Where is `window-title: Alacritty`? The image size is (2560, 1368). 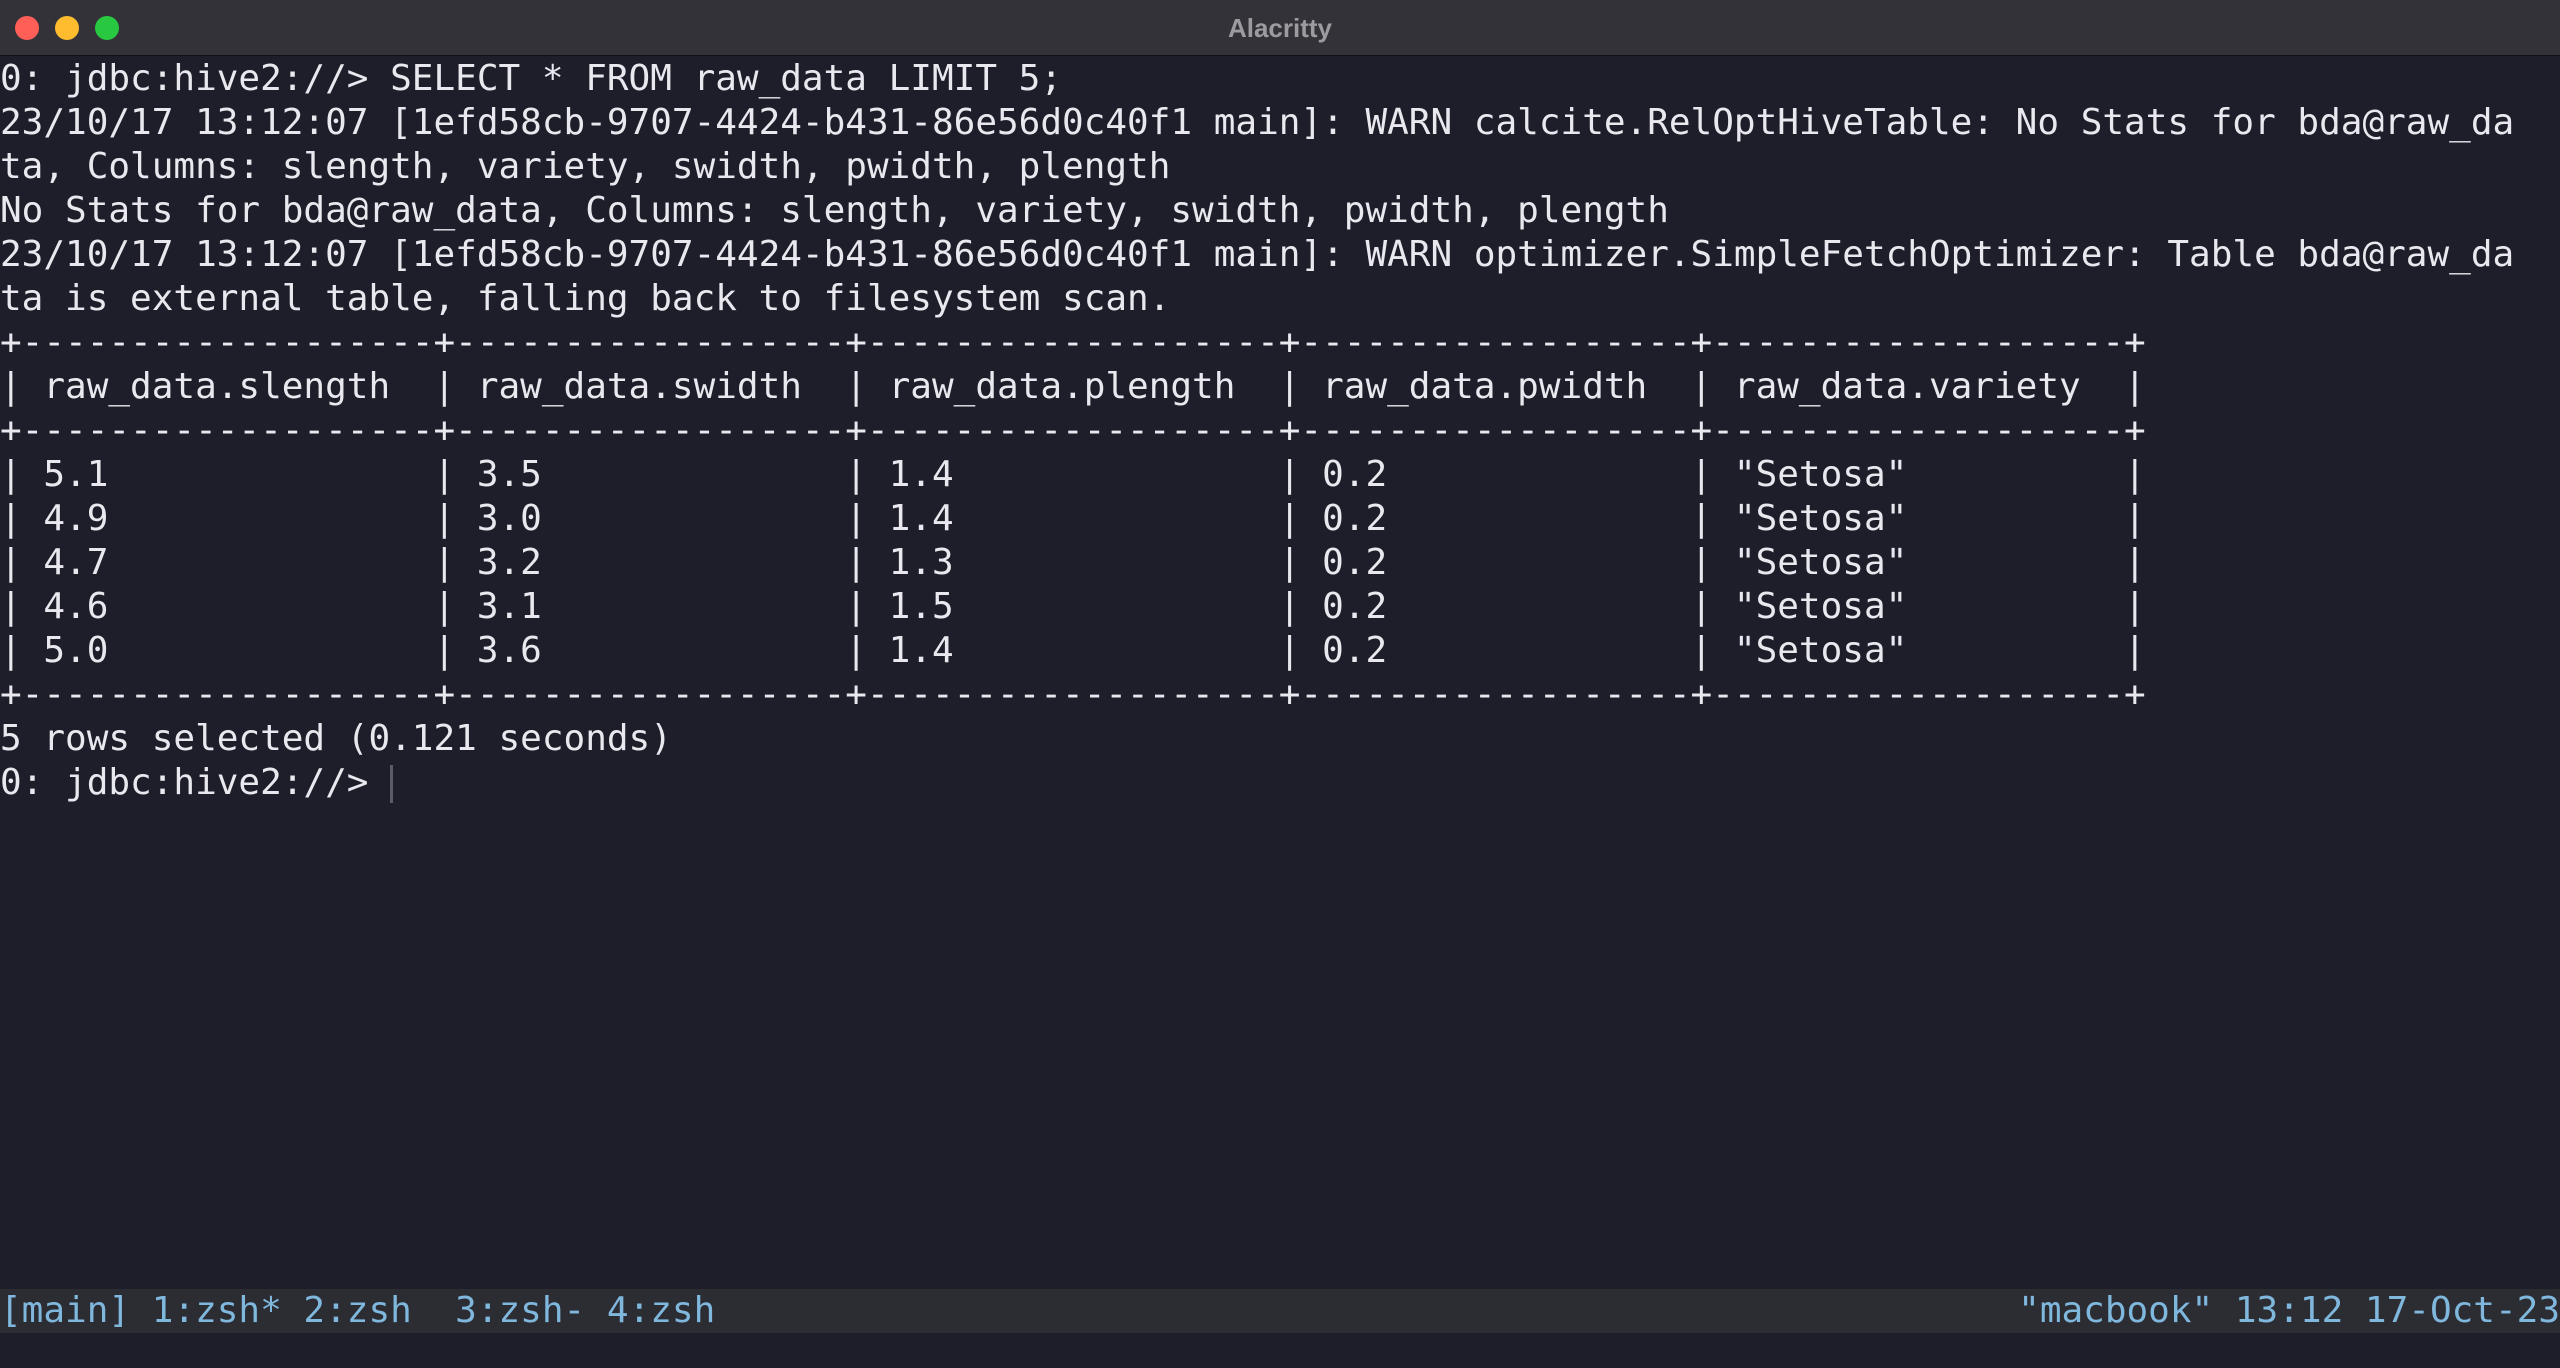
window-title: Alacritty is located at coordinates (1280, 28).